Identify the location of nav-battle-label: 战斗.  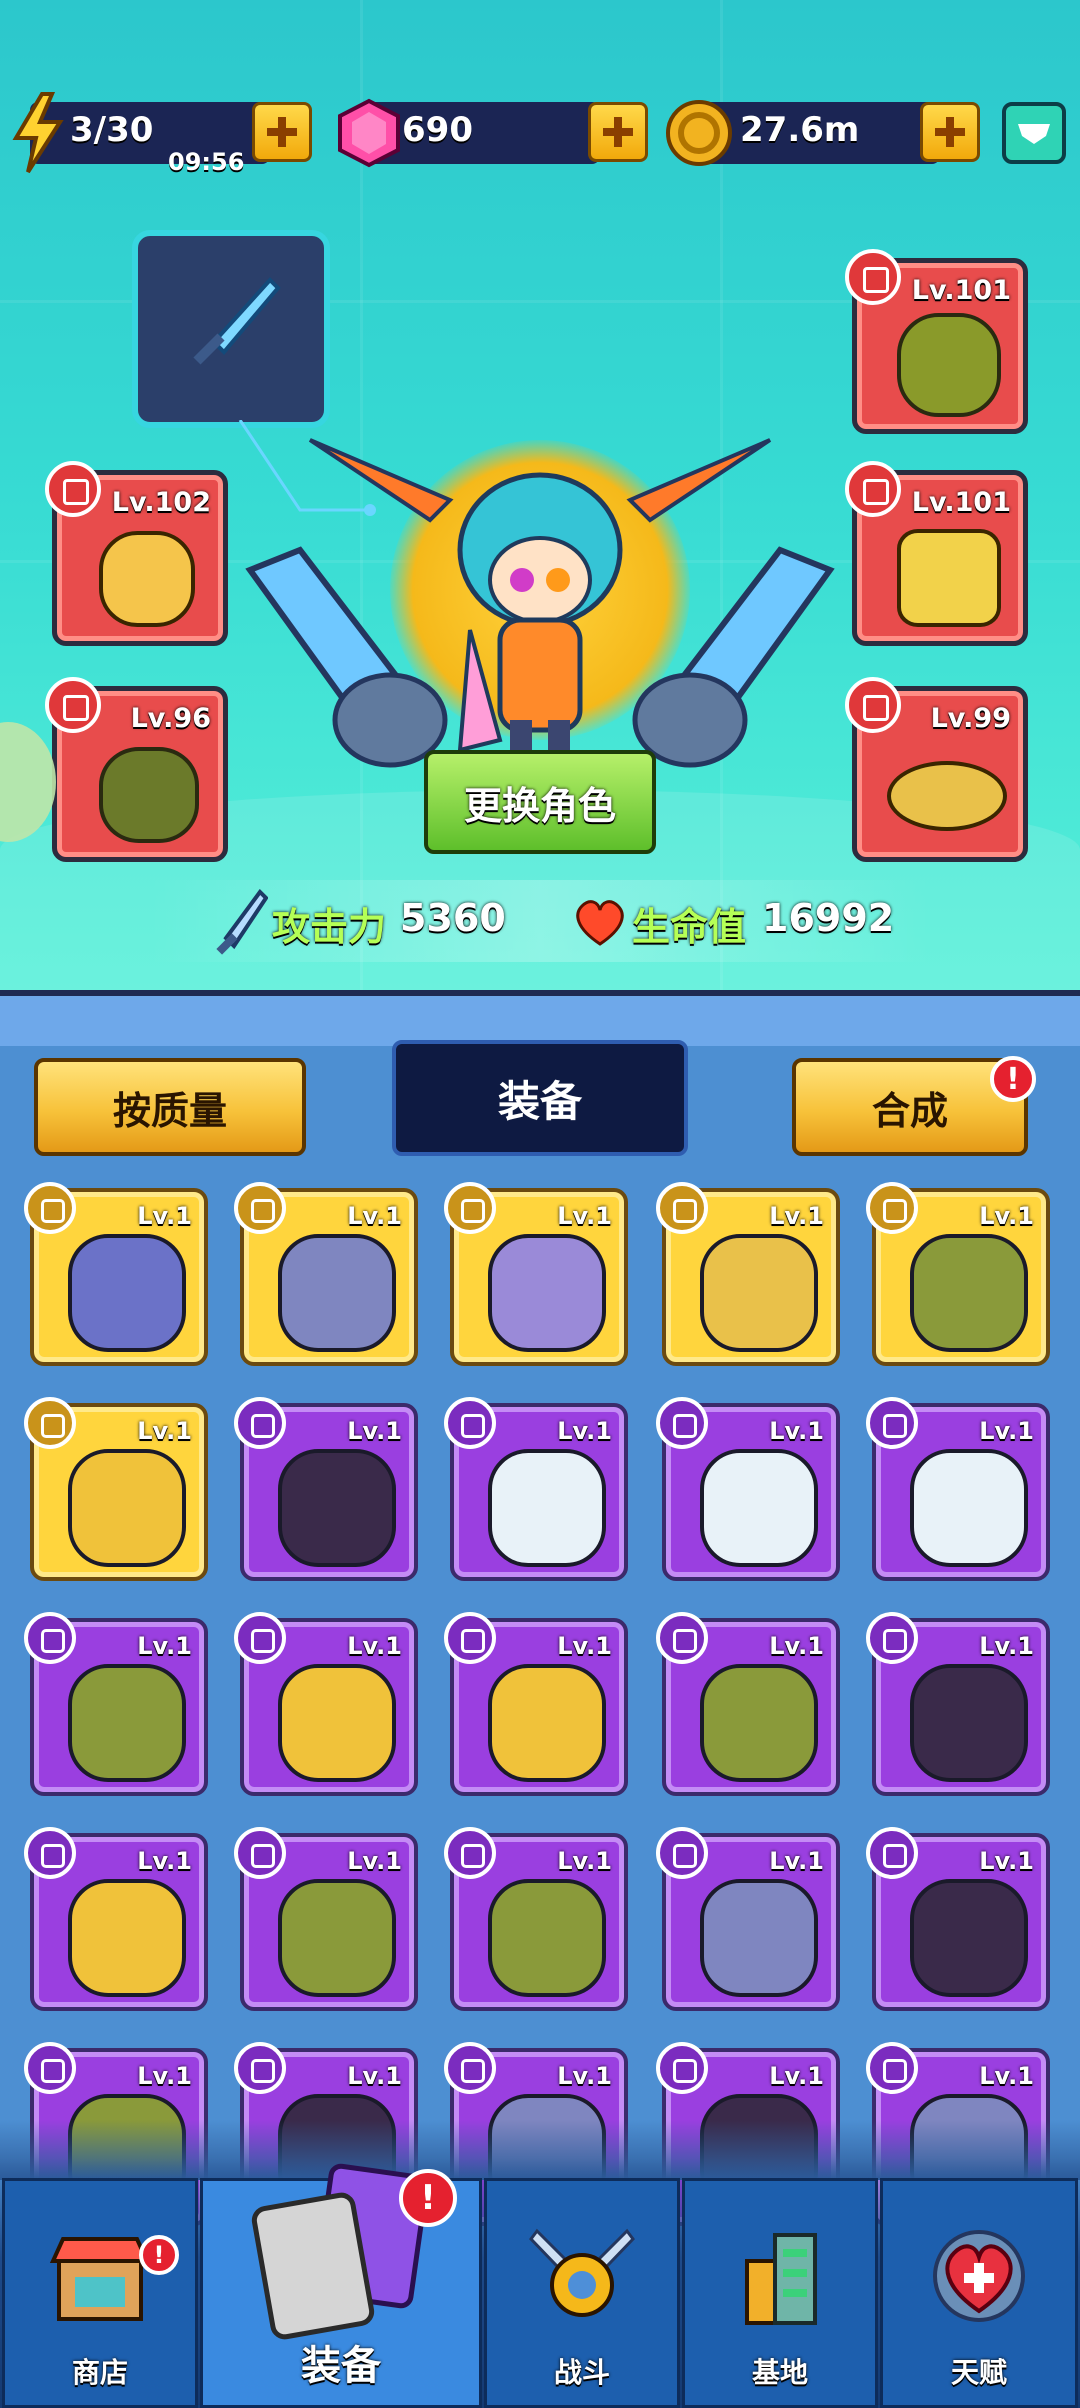
(581, 2372).